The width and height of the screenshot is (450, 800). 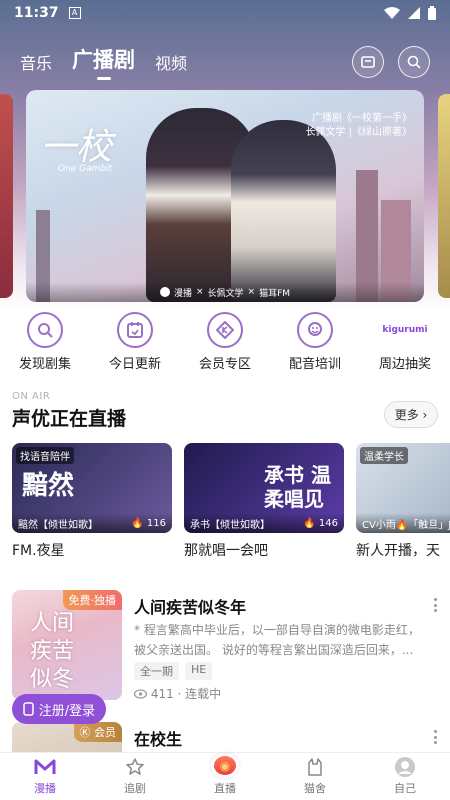 I want to click on banner-footer-brand: 漫播, so click(x=182, y=293).